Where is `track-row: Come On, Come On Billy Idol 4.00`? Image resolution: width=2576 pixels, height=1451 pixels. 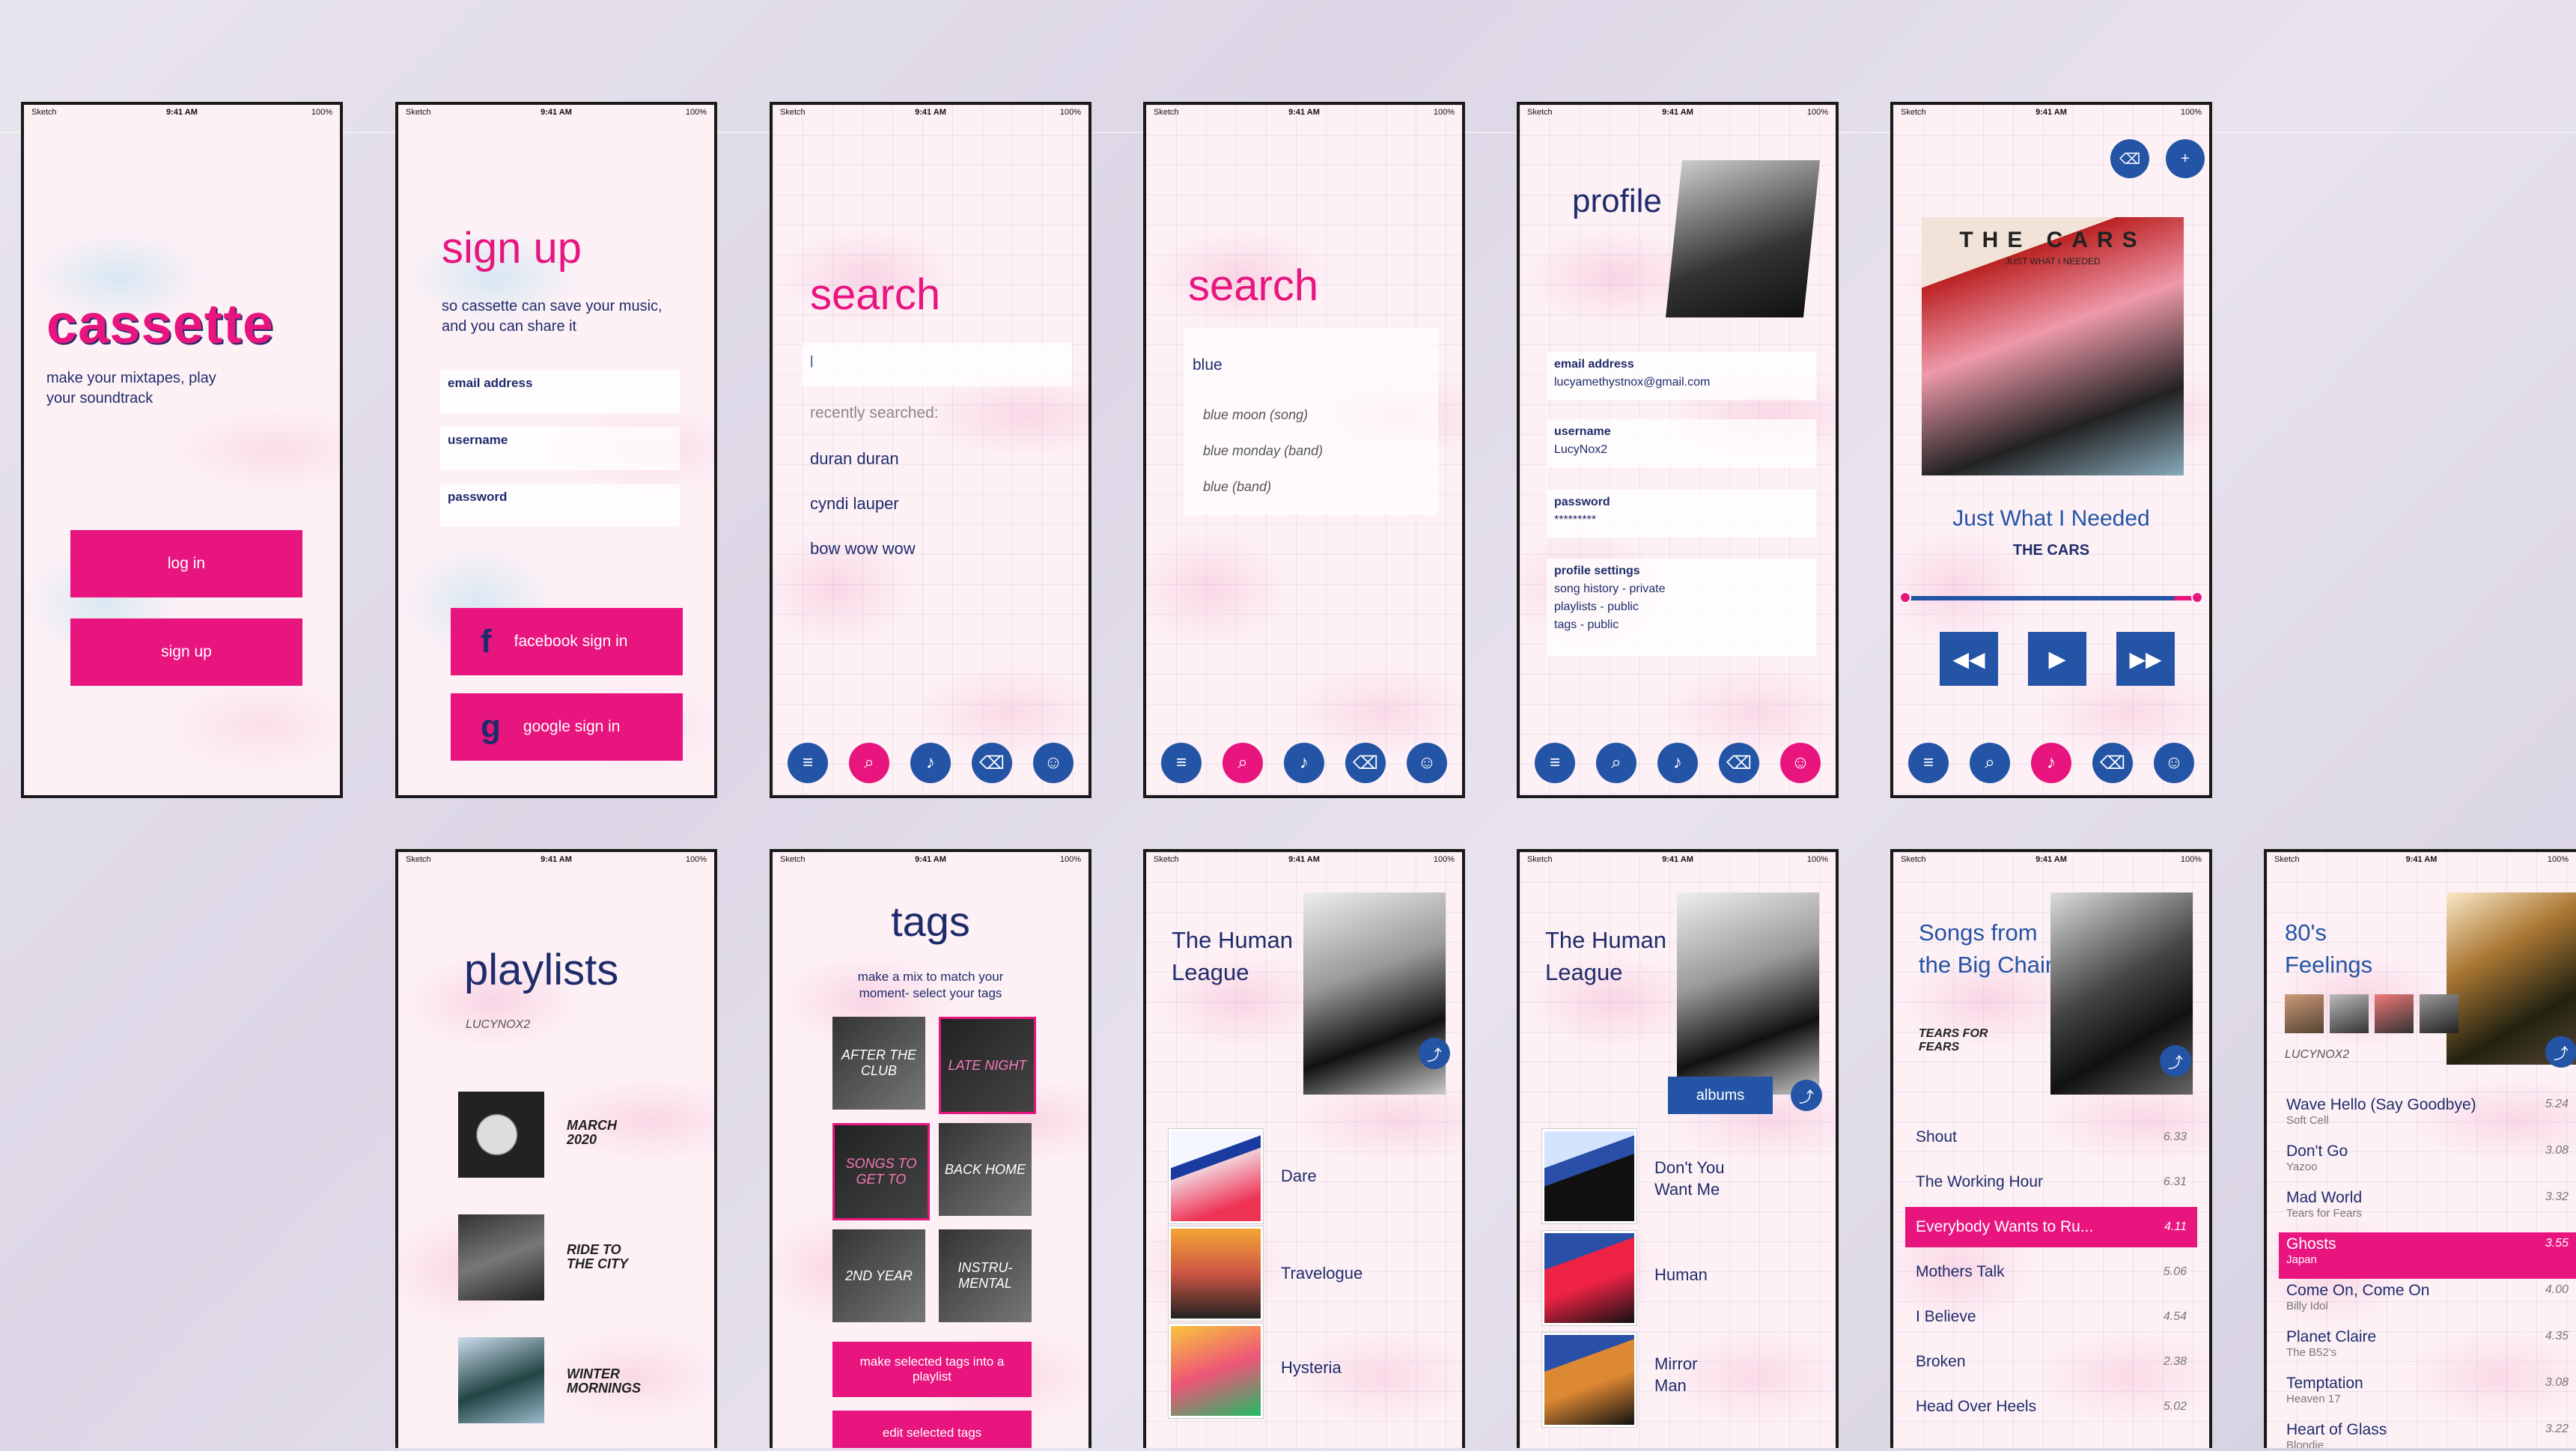 track-row: Come On, Come On Billy Idol 4.00 is located at coordinates (2427, 1302).